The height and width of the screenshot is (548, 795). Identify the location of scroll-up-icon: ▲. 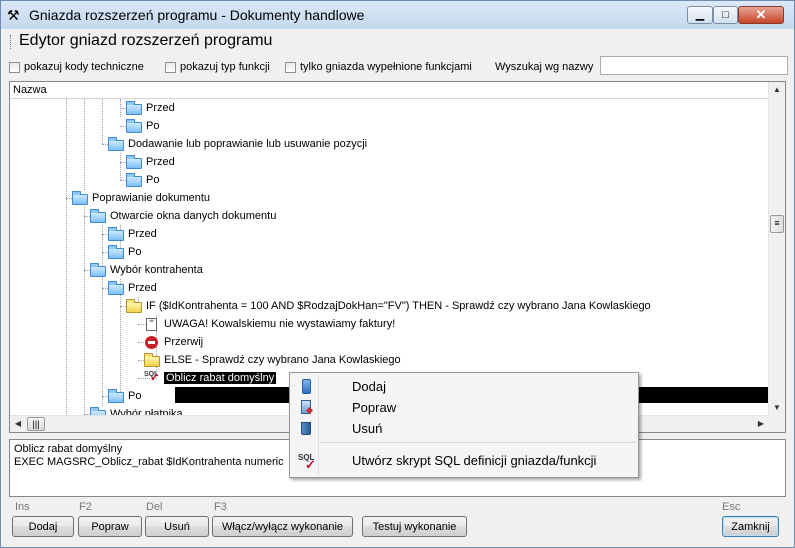
(777, 90).